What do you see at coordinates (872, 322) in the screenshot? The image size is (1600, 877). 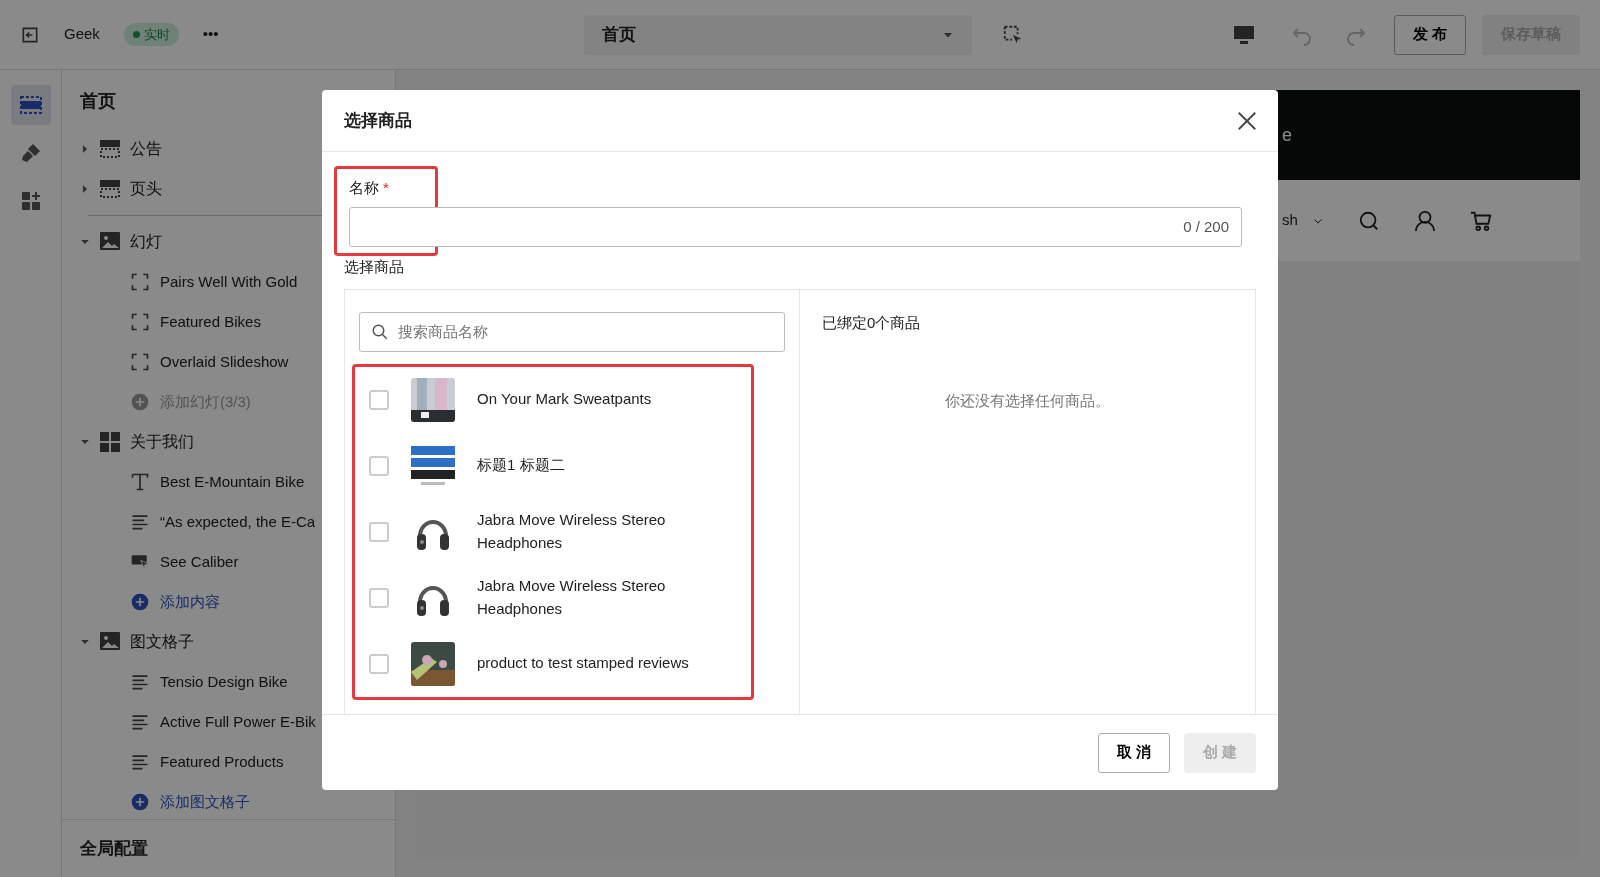 I see `bound-count: 已绑定0个商品` at bounding box center [872, 322].